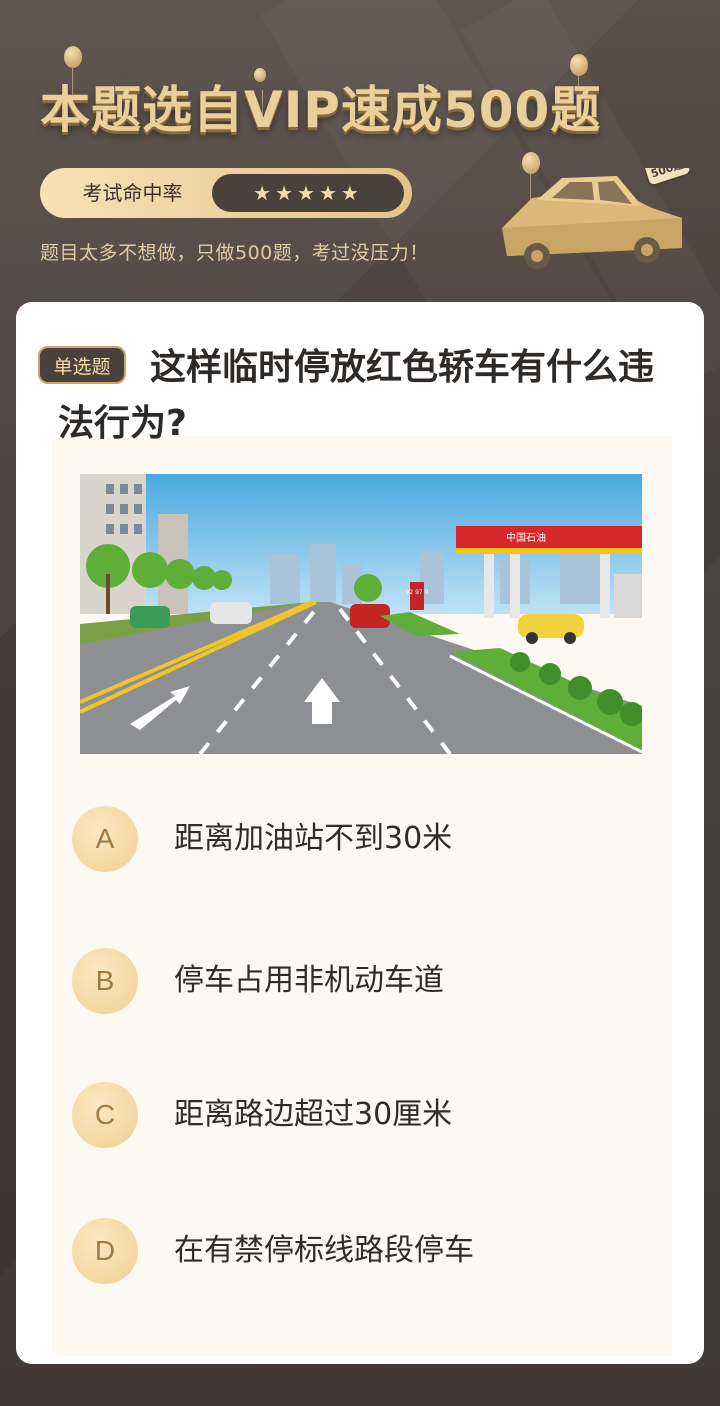  Describe the element at coordinates (417, 592) in the screenshot. I see `fuel-price-sign: 92 97 0` at that location.